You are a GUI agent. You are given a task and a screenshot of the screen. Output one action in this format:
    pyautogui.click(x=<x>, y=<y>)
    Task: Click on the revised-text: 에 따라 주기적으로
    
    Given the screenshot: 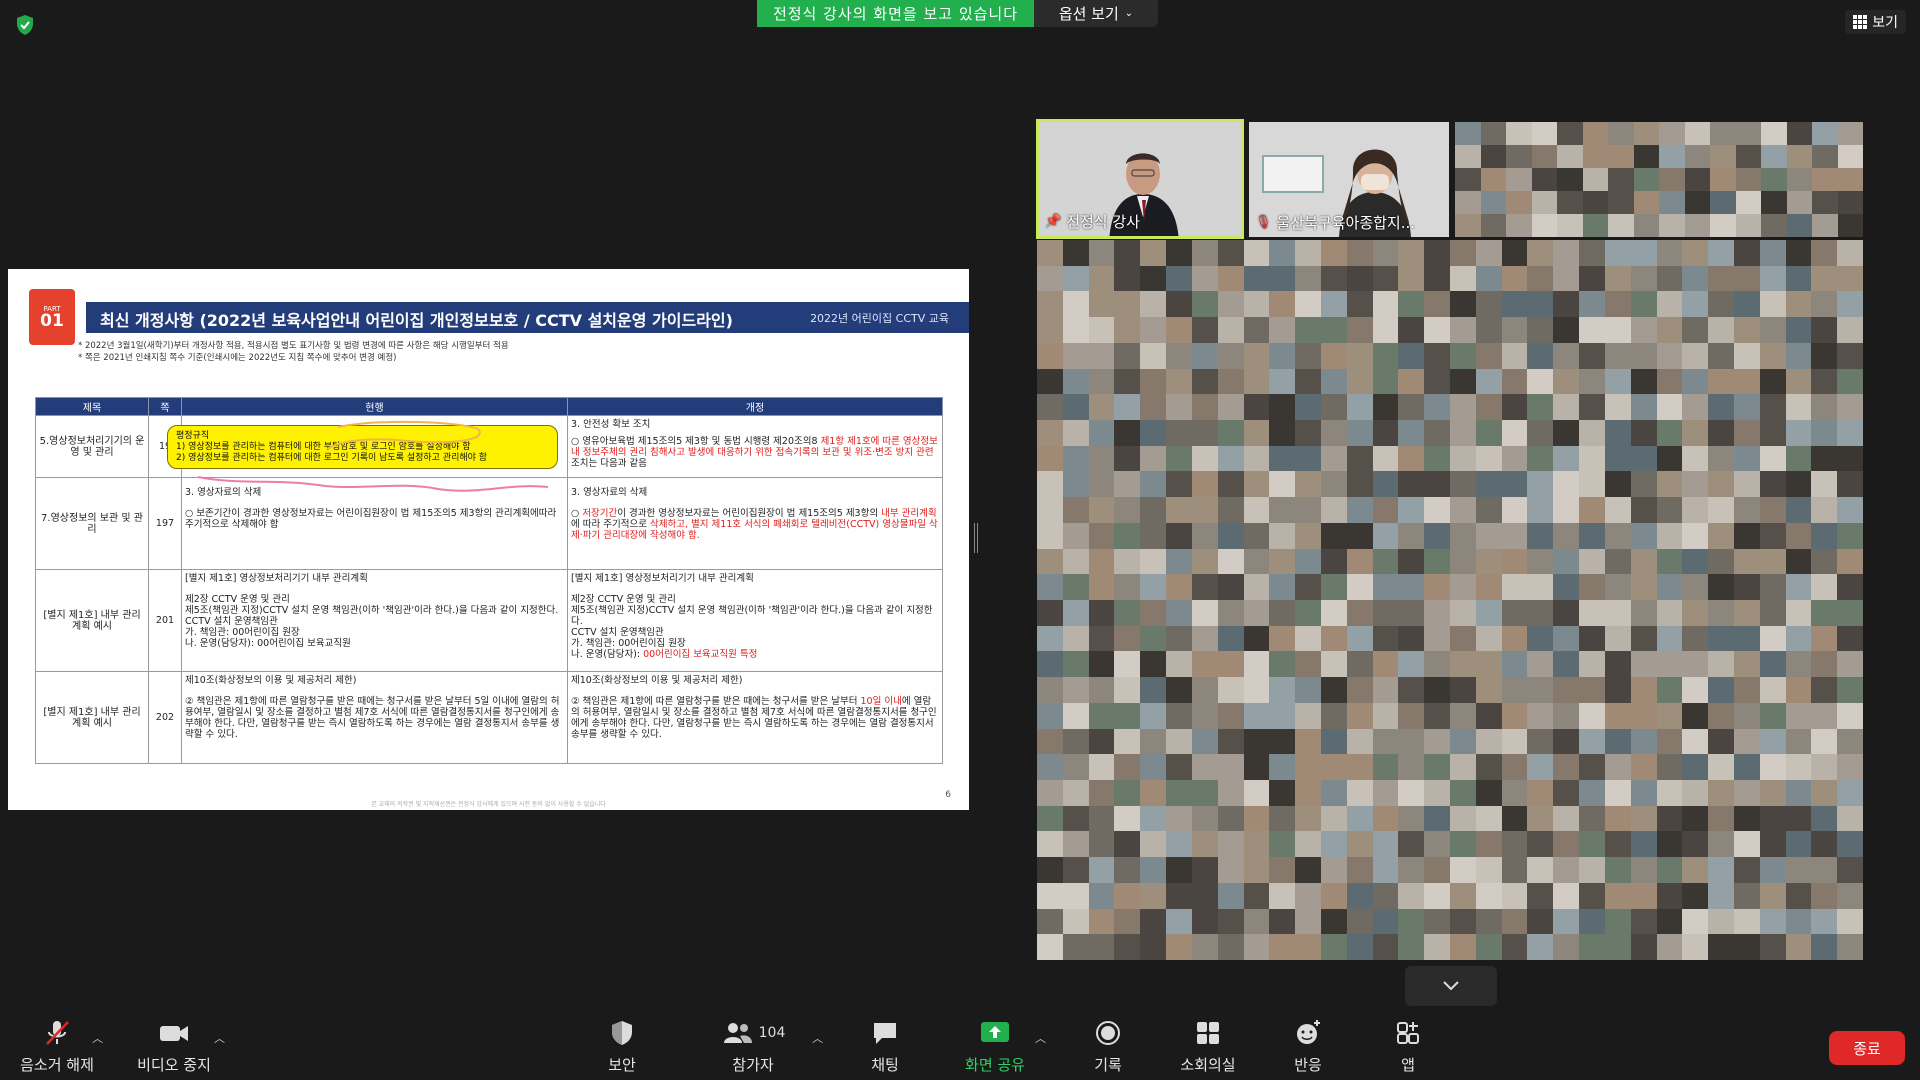 What is the action you would take?
    pyautogui.click(x=610, y=524)
    